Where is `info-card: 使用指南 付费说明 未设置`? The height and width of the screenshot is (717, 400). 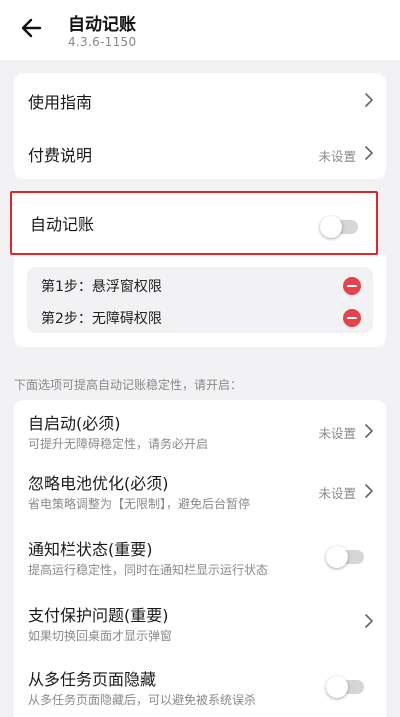 info-card: 使用指南 付费说明 未设置 is located at coordinates (200, 126).